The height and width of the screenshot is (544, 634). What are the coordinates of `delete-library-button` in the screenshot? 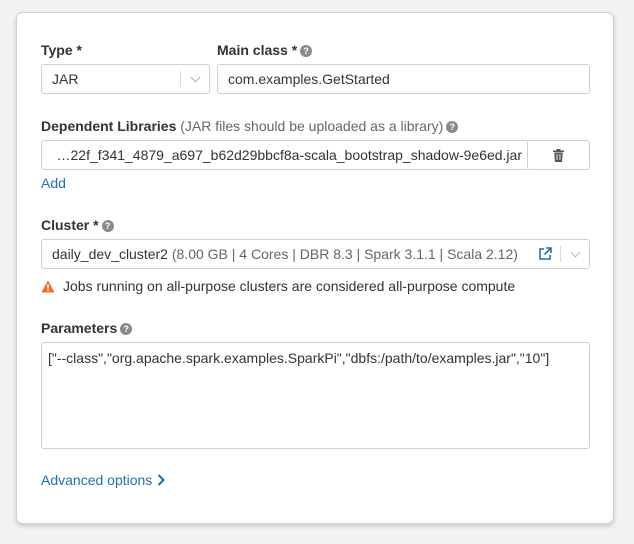 It's located at (558, 155).